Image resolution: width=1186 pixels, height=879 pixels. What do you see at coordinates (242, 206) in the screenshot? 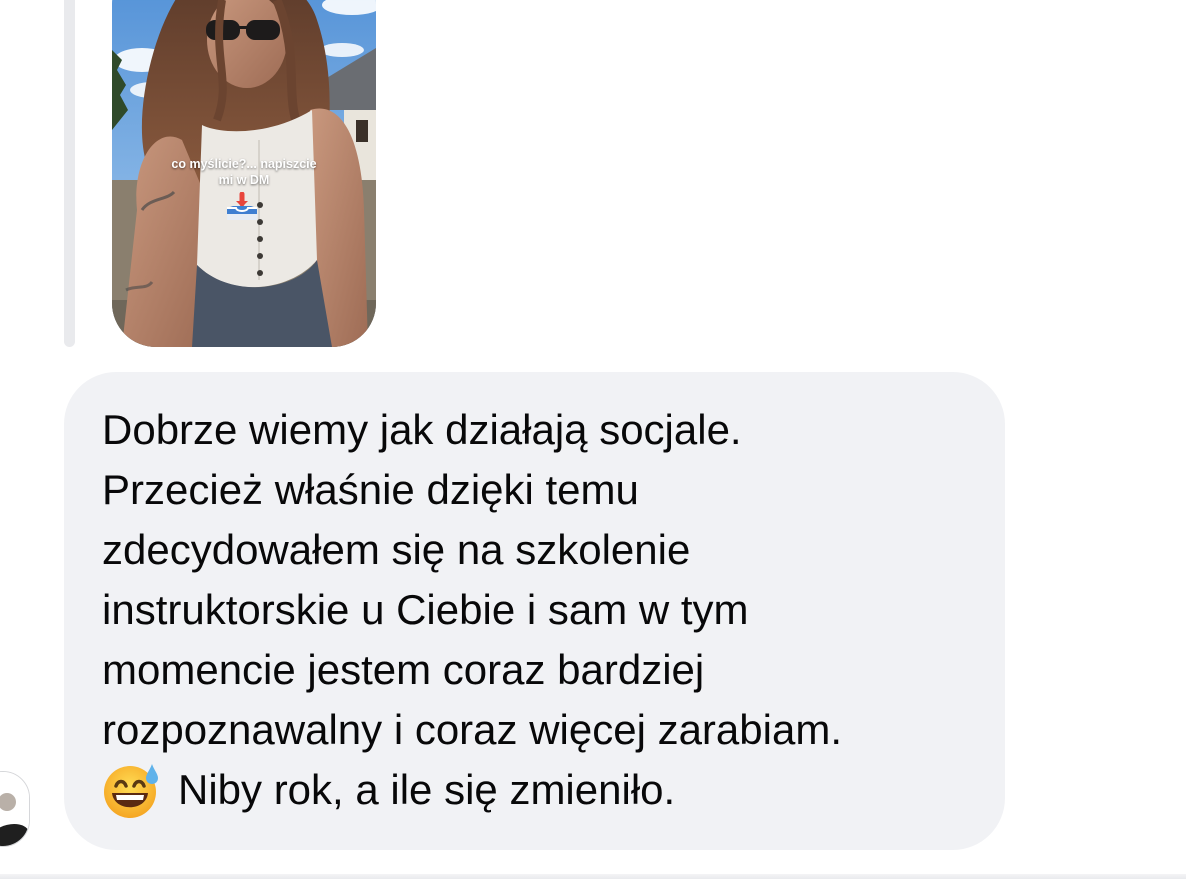
I see `inbox-tray-icon` at bounding box center [242, 206].